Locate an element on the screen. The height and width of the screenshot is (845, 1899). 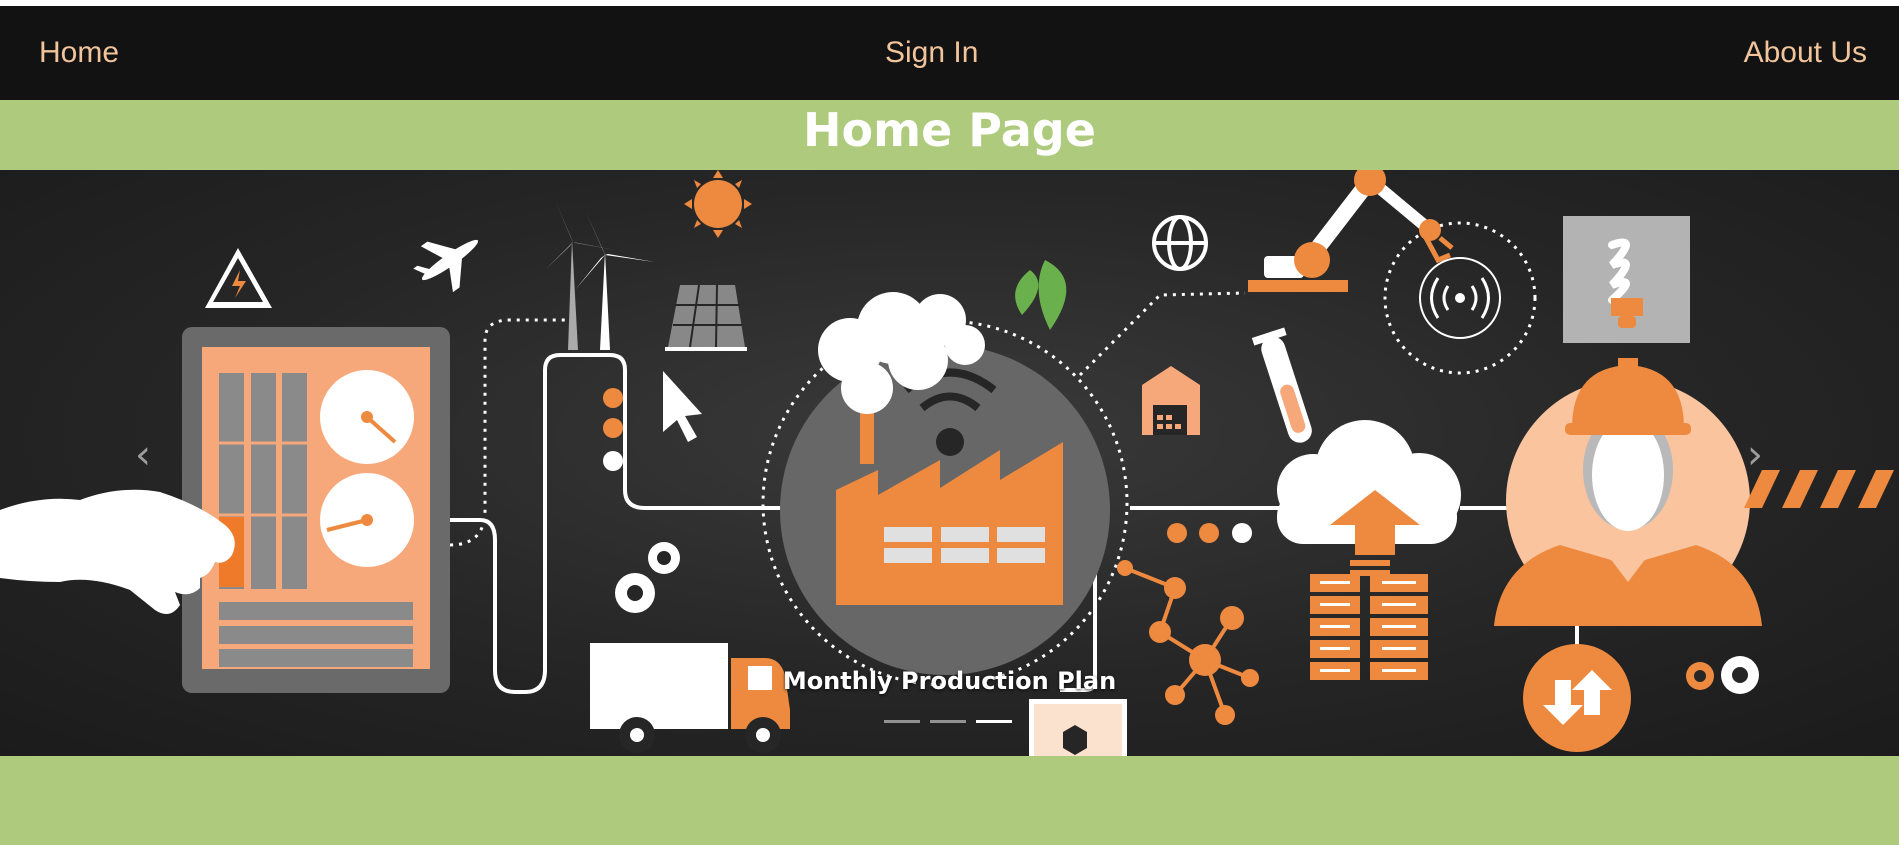
navbar: Home Sign In About Us is located at coordinates (949, 53).